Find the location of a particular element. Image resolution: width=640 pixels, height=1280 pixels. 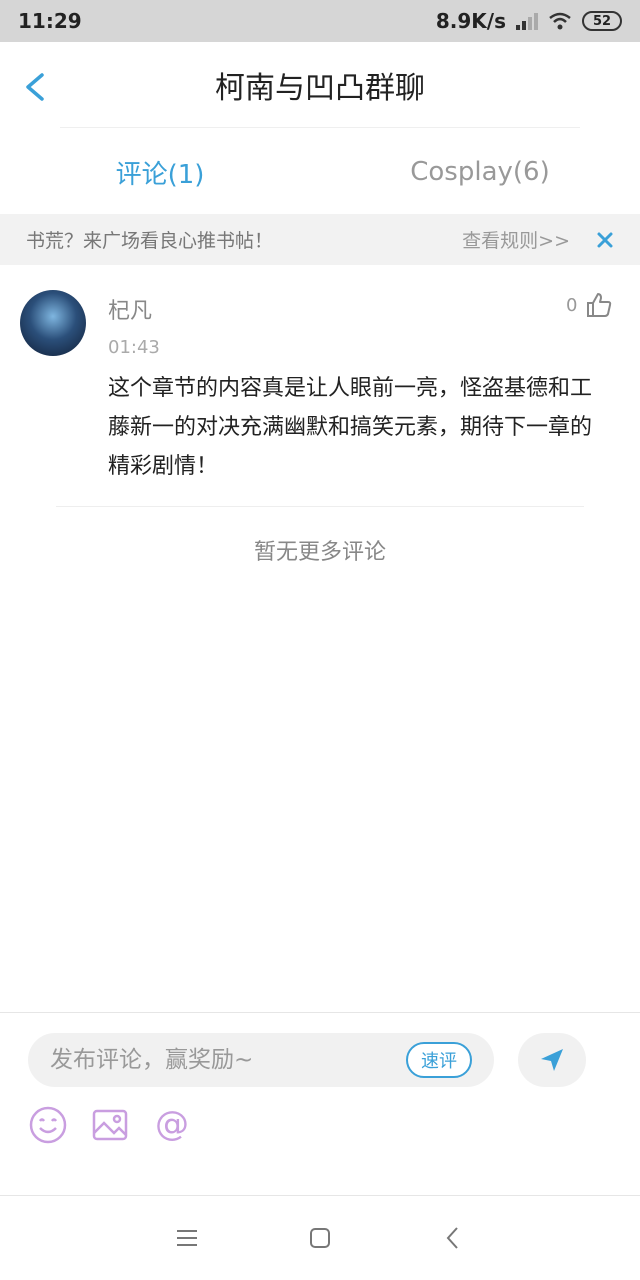

quick-comment-button: 速评 is located at coordinates (439, 1060).